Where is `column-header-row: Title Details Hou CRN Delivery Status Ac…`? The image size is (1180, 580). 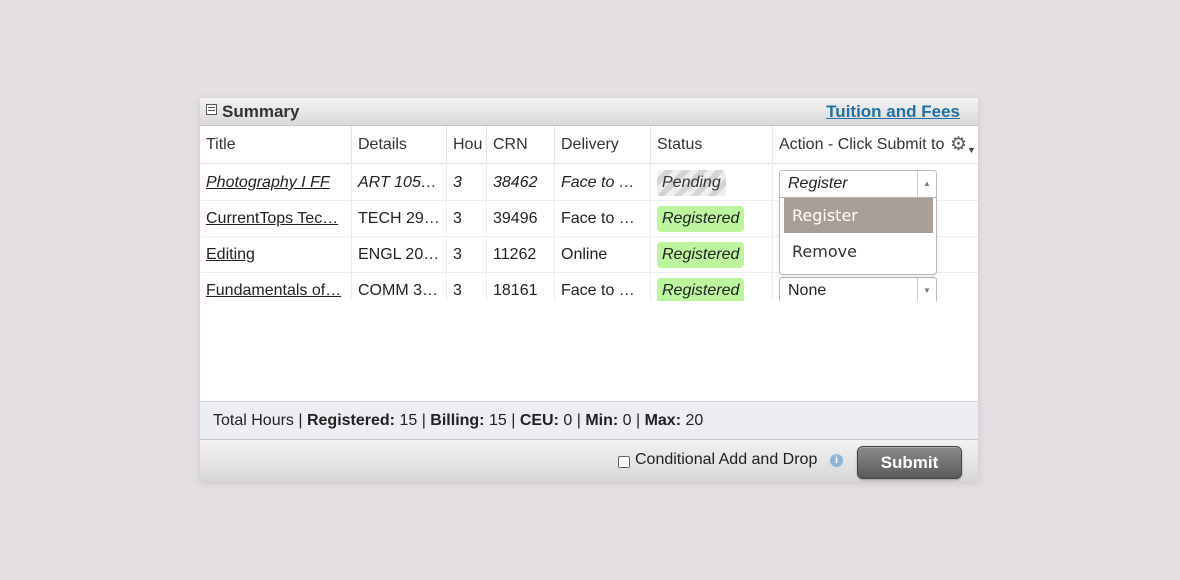 column-header-row: Title Details Hou CRN Delivery Status Ac… is located at coordinates (589, 145).